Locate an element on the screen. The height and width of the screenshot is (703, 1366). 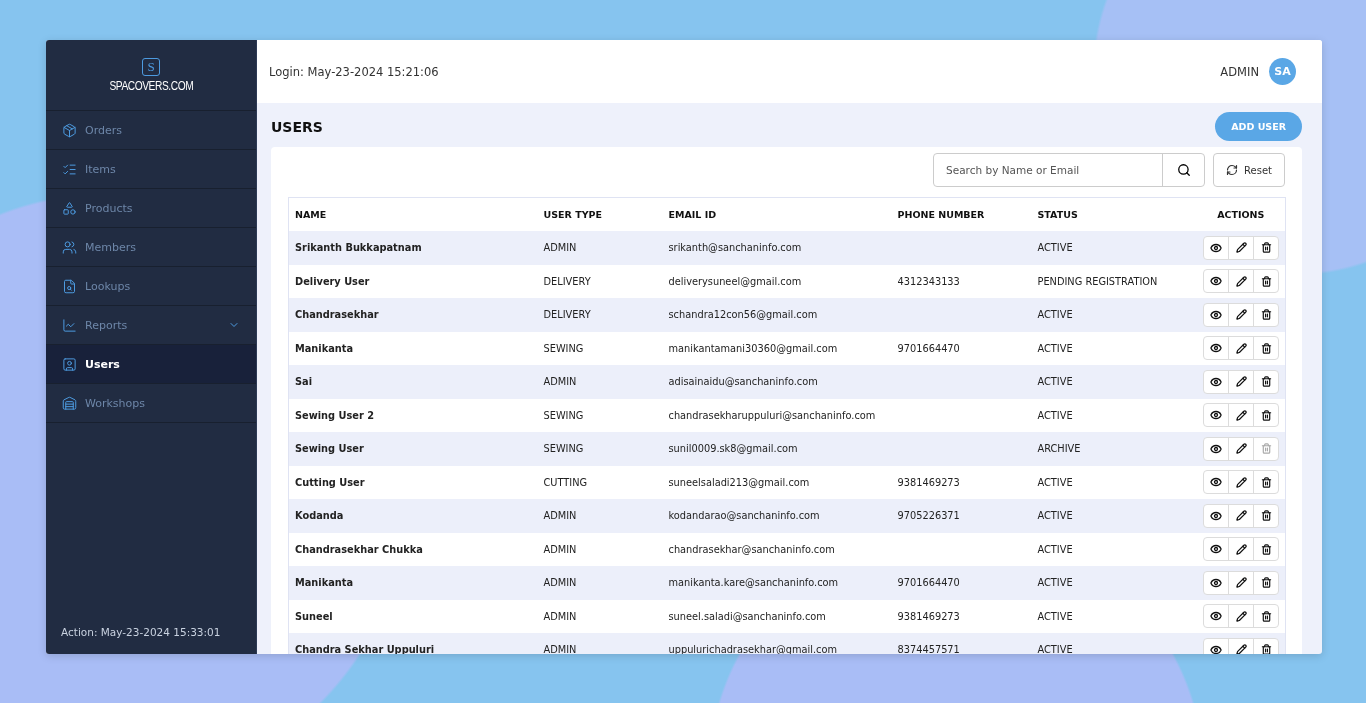
user-name: Manikanta is located at coordinates (324, 348).